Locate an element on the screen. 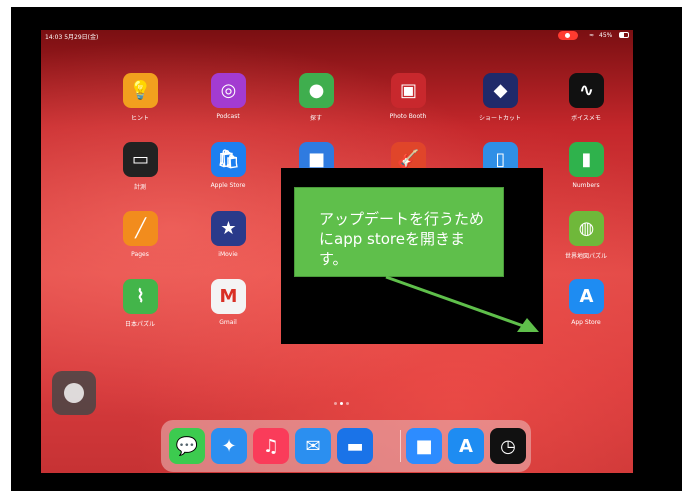 This screenshot has width=691, height=501. app-7: 🛍 Apple Store is located at coordinates (228, 172).